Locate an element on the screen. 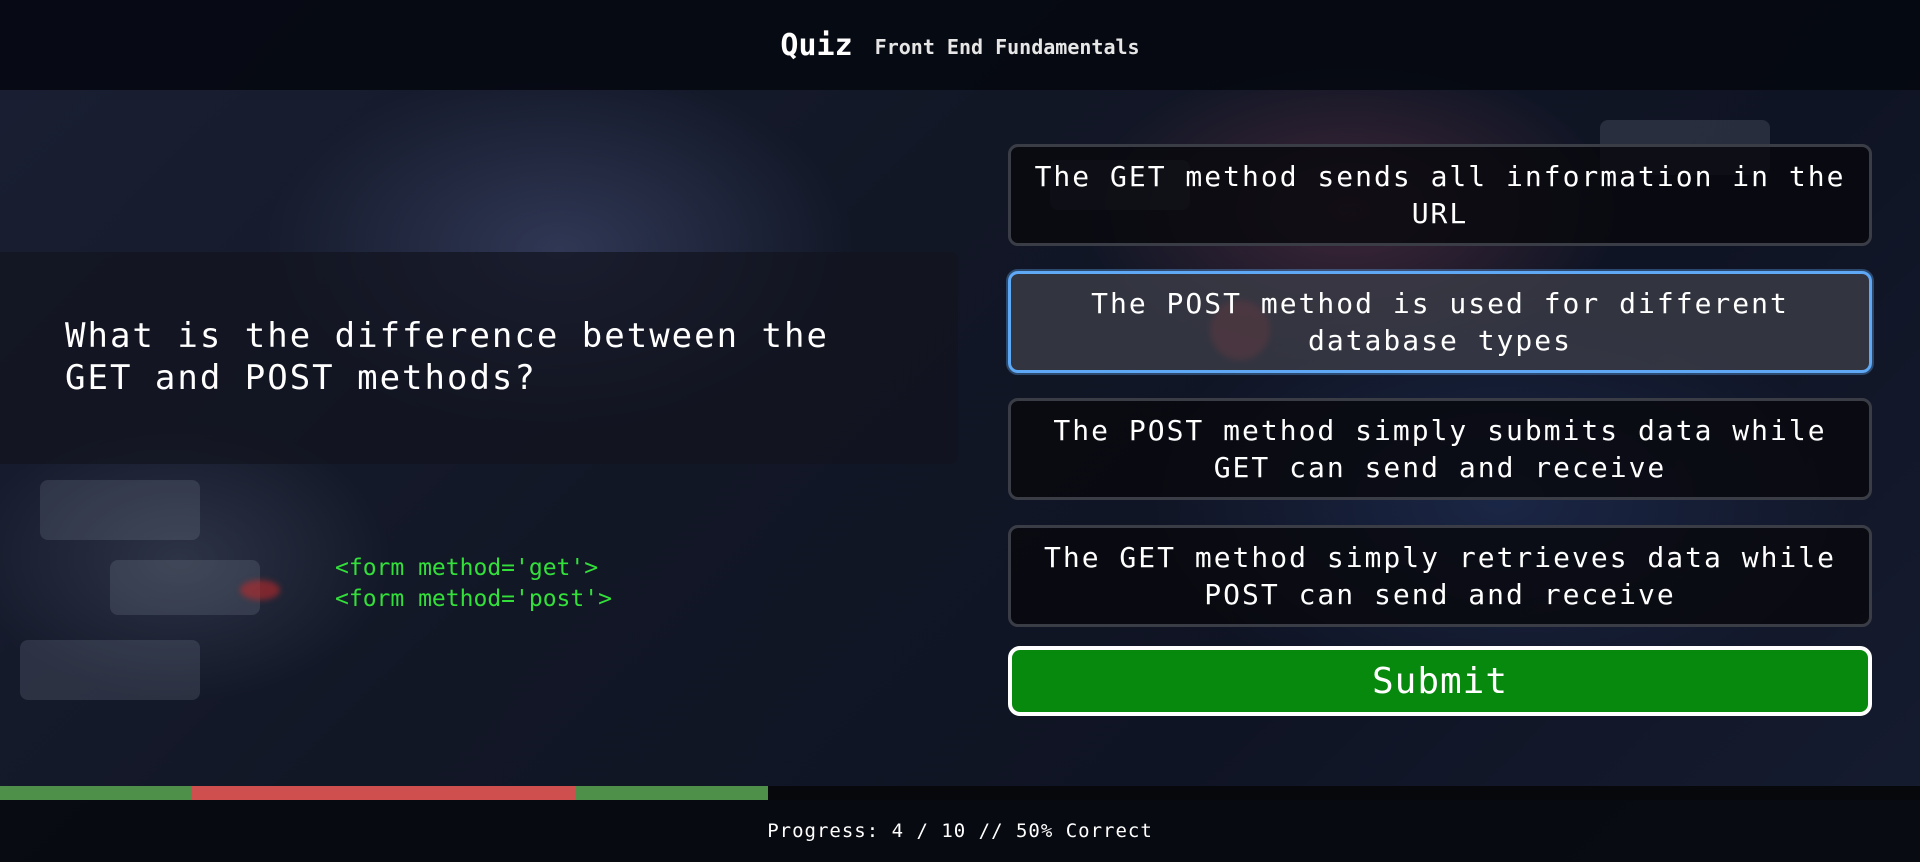 This screenshot has height=862, width=1920. progress-text: Progress: 4 / 10 // 50% Correct is located at coordinates (960, 831).